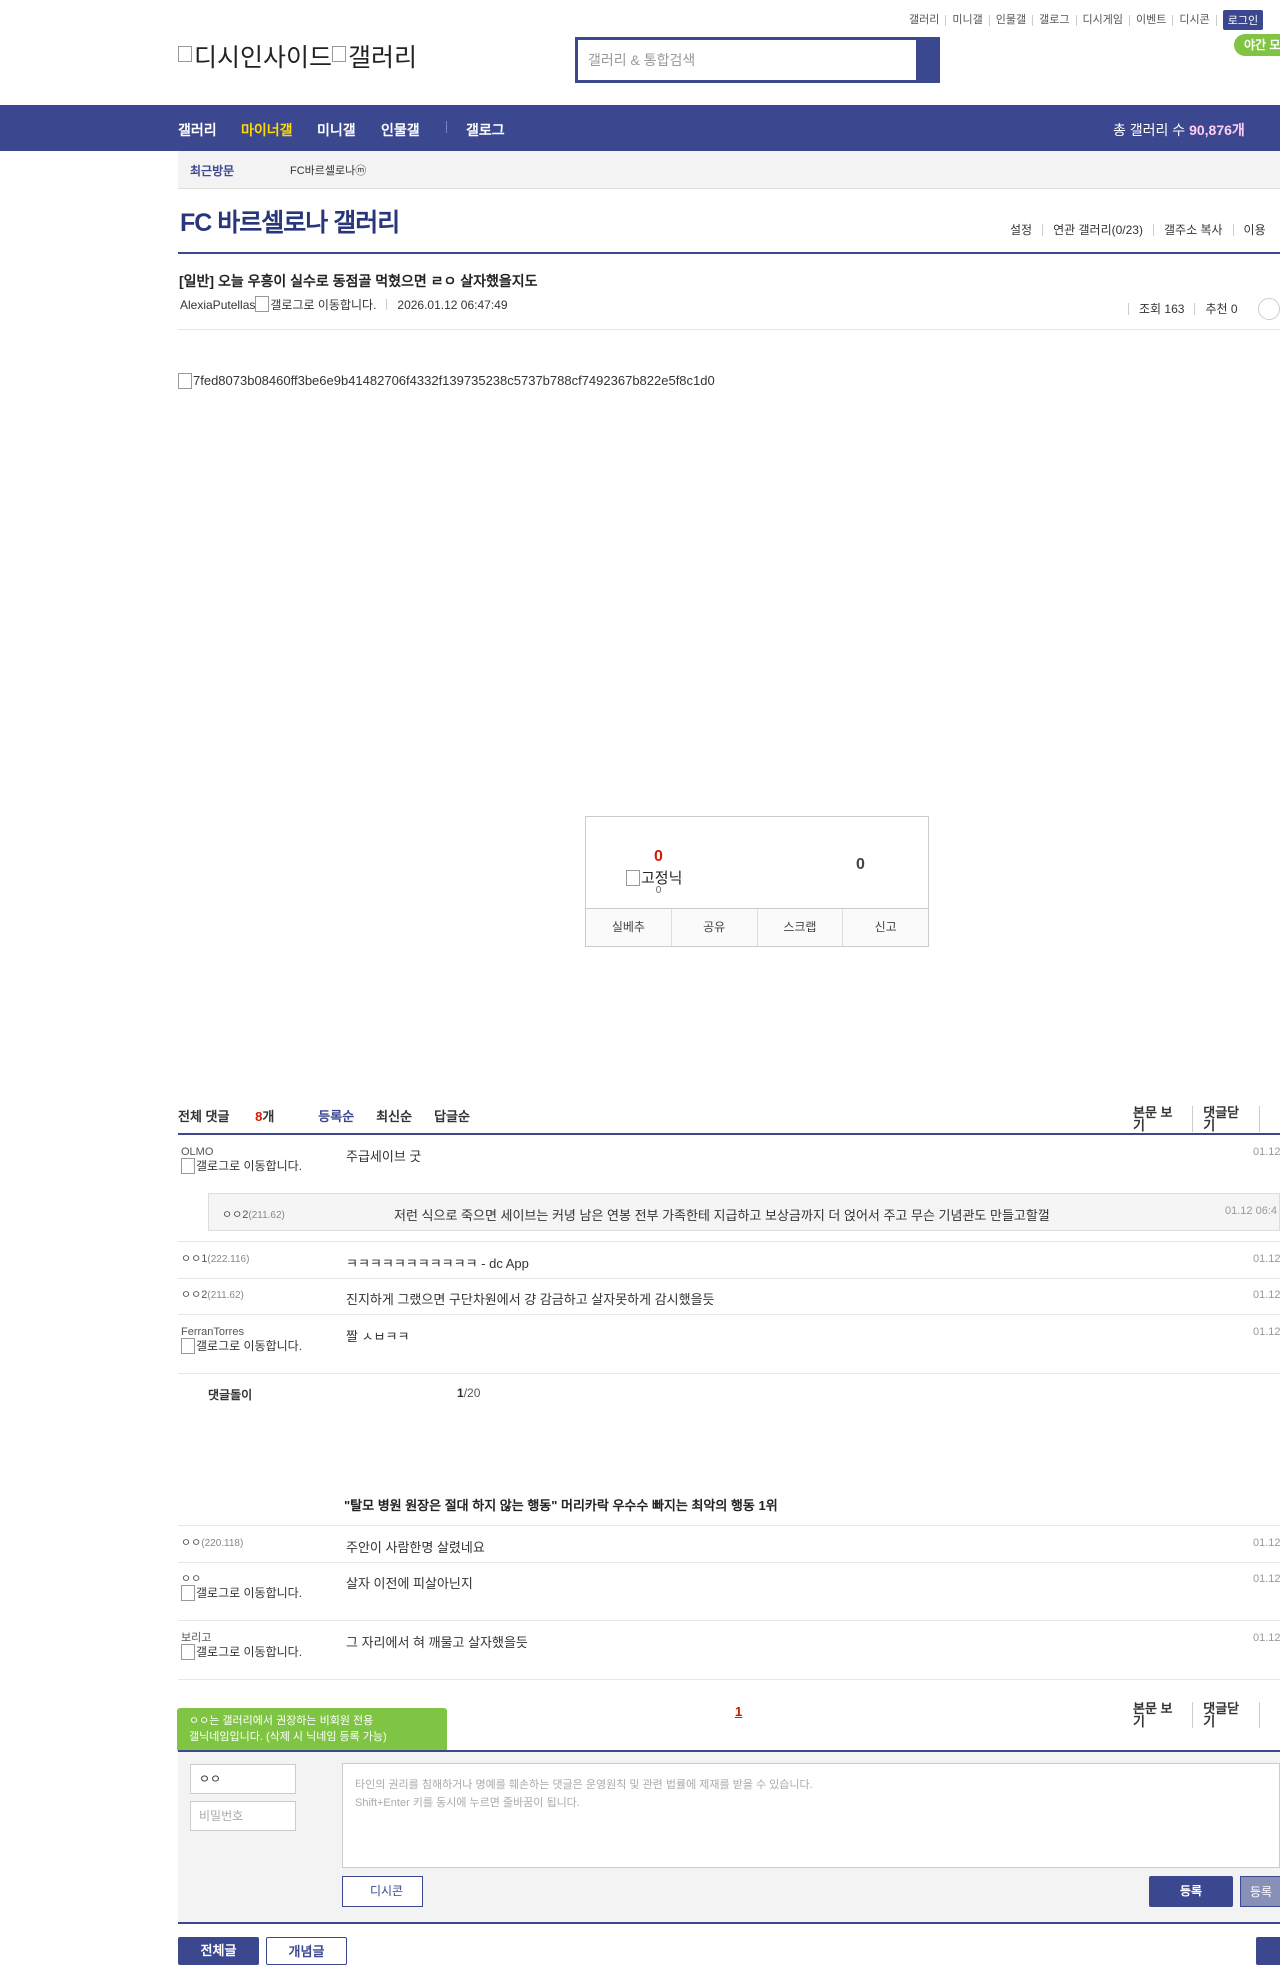 The image size is (1280, 1966). What do you see at coordinates (415, 1547) in the screenshot?
I see `comment-text: 주안이 사람한명 살렸네요` at bounding box center [415, 1547].